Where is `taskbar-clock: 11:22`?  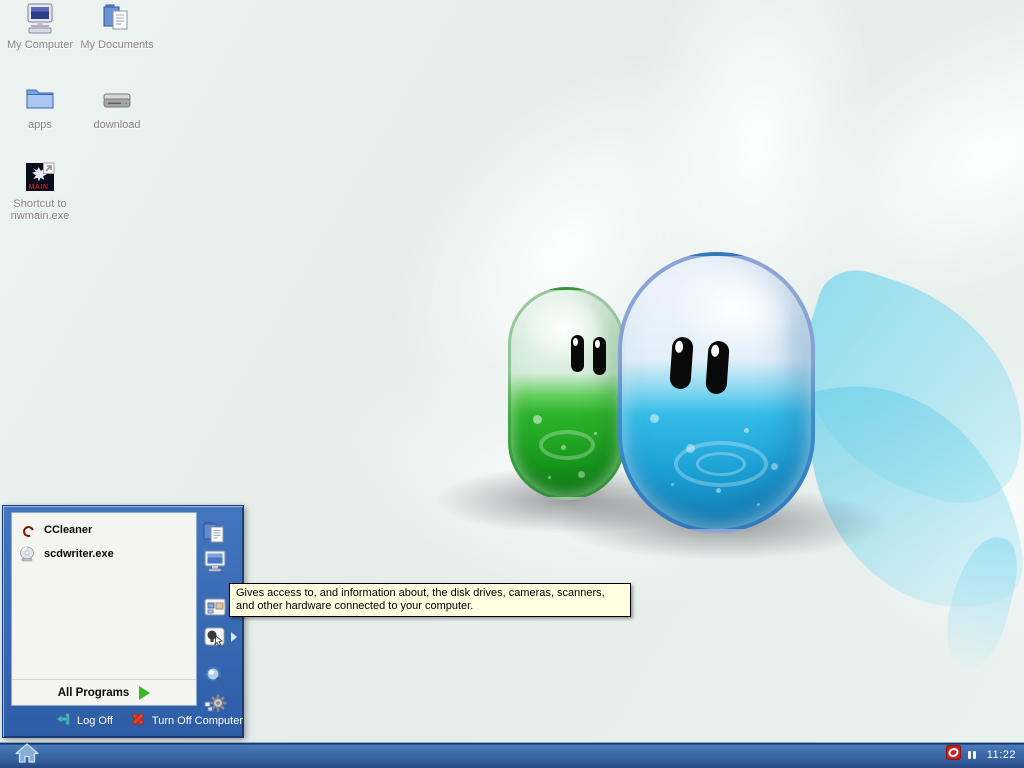 taskbar-clock: 11:22 is located at coordinates (999, 755).